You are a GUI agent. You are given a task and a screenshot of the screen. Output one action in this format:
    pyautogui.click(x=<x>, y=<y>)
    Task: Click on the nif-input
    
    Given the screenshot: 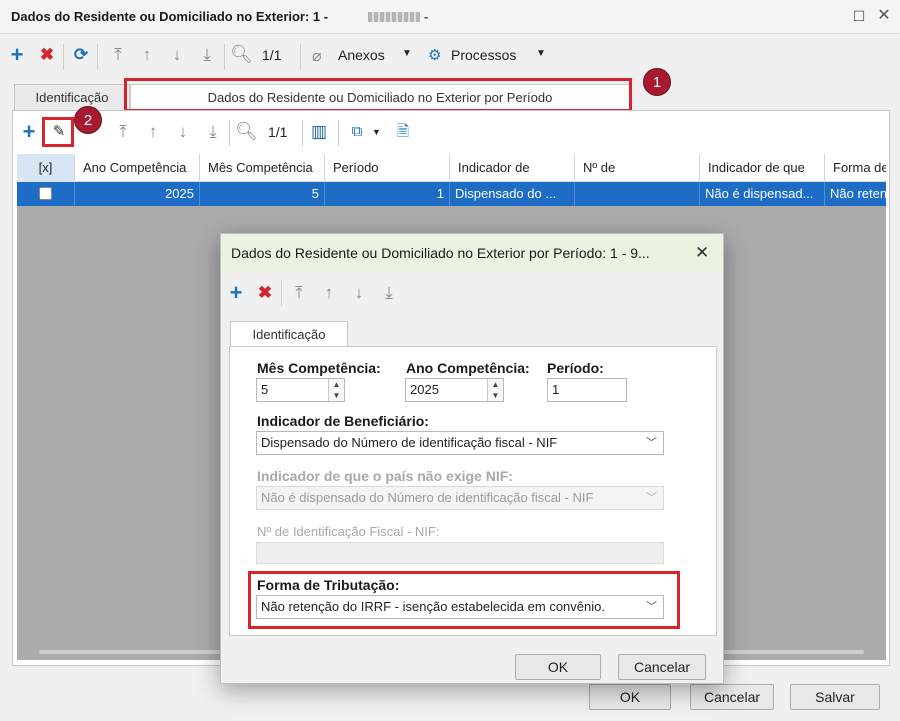 What is the action you would take?
    pyautogui.click(x=460, y=553)
    